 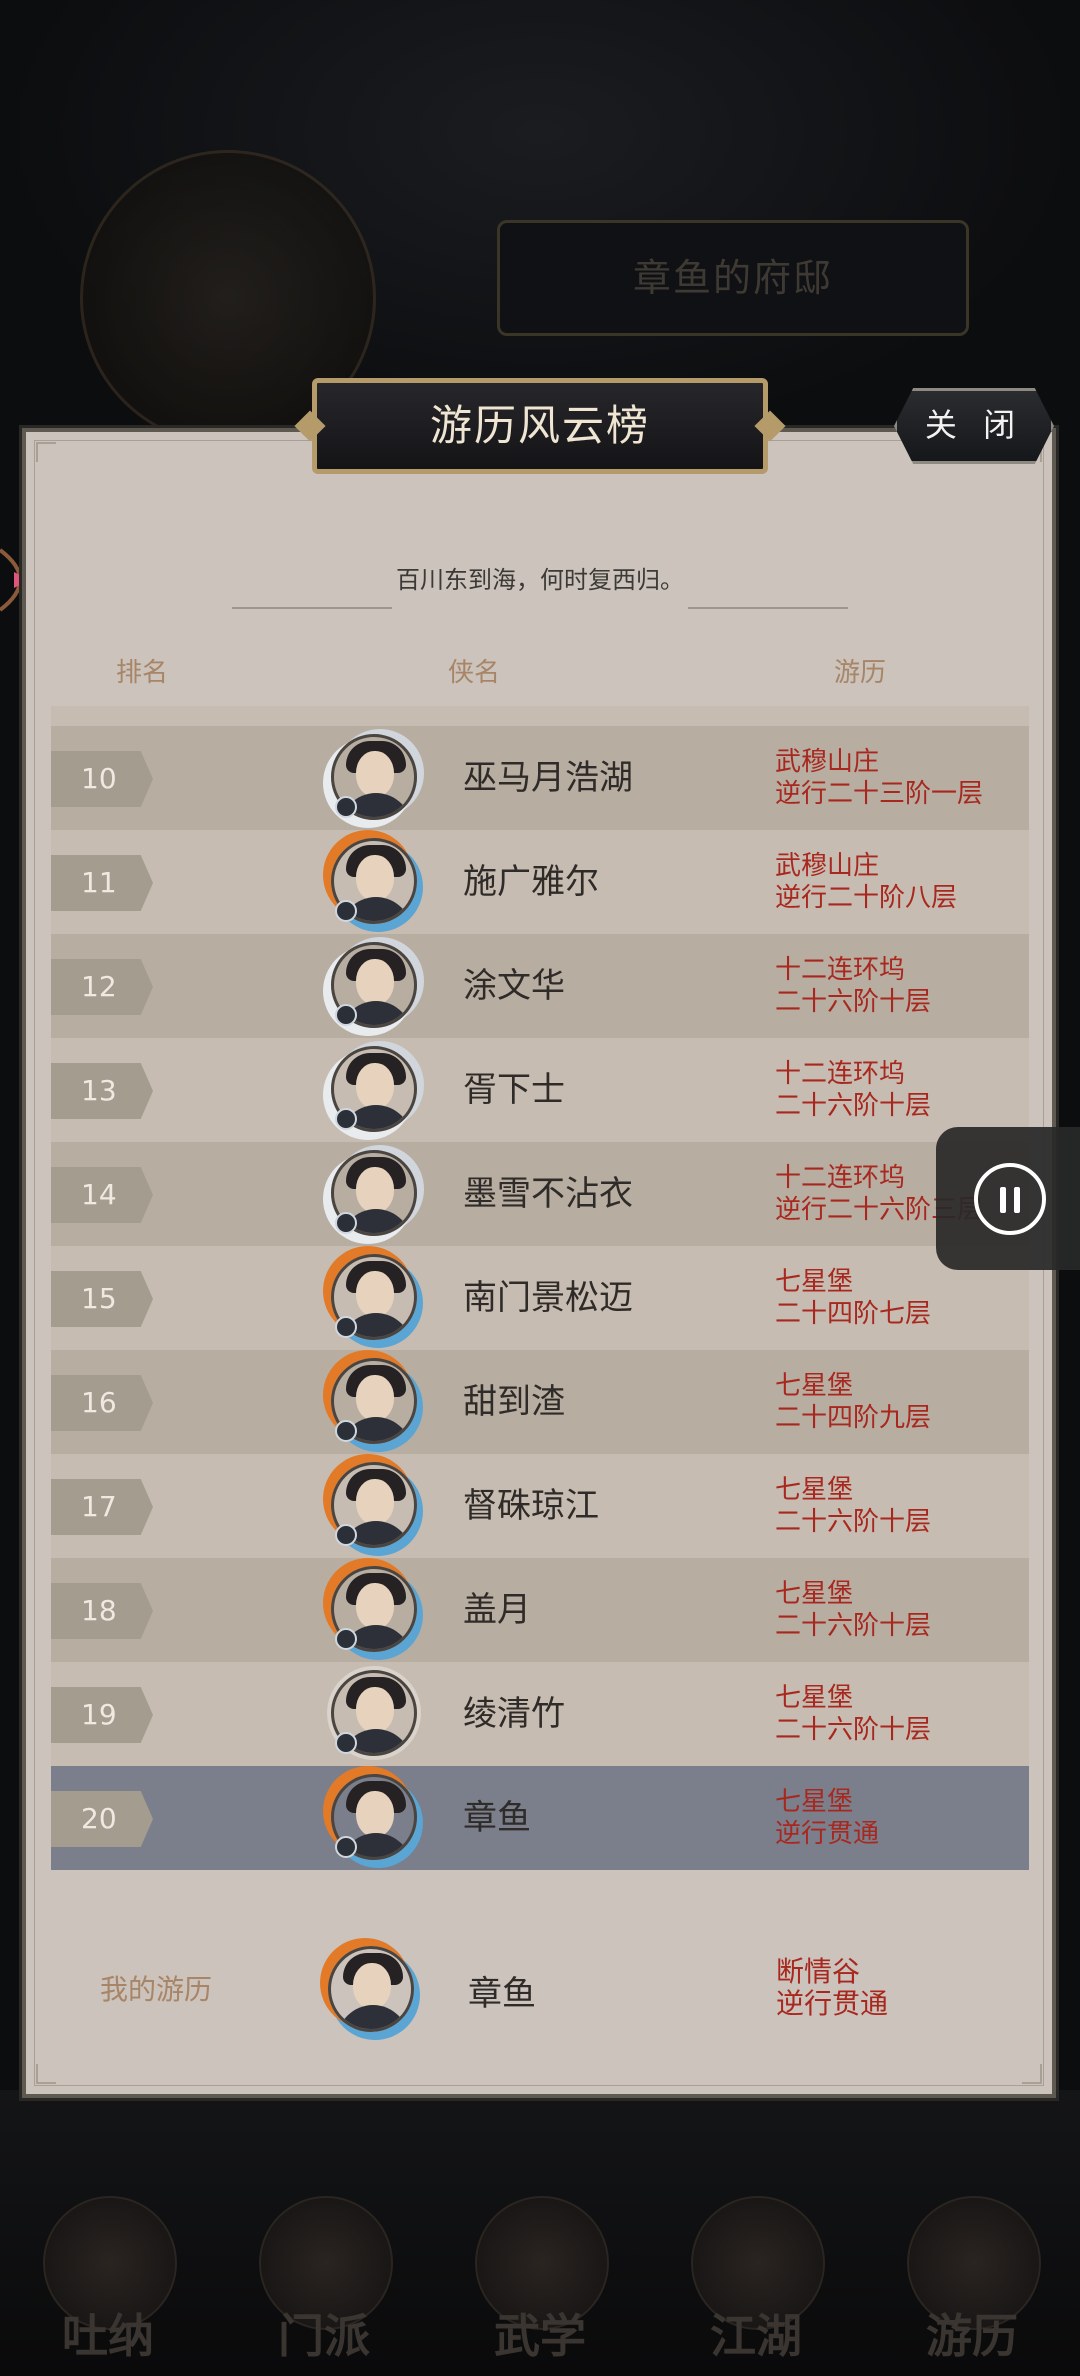 I want to click on my-name: 章鱼, so click(x=502, y=1994).